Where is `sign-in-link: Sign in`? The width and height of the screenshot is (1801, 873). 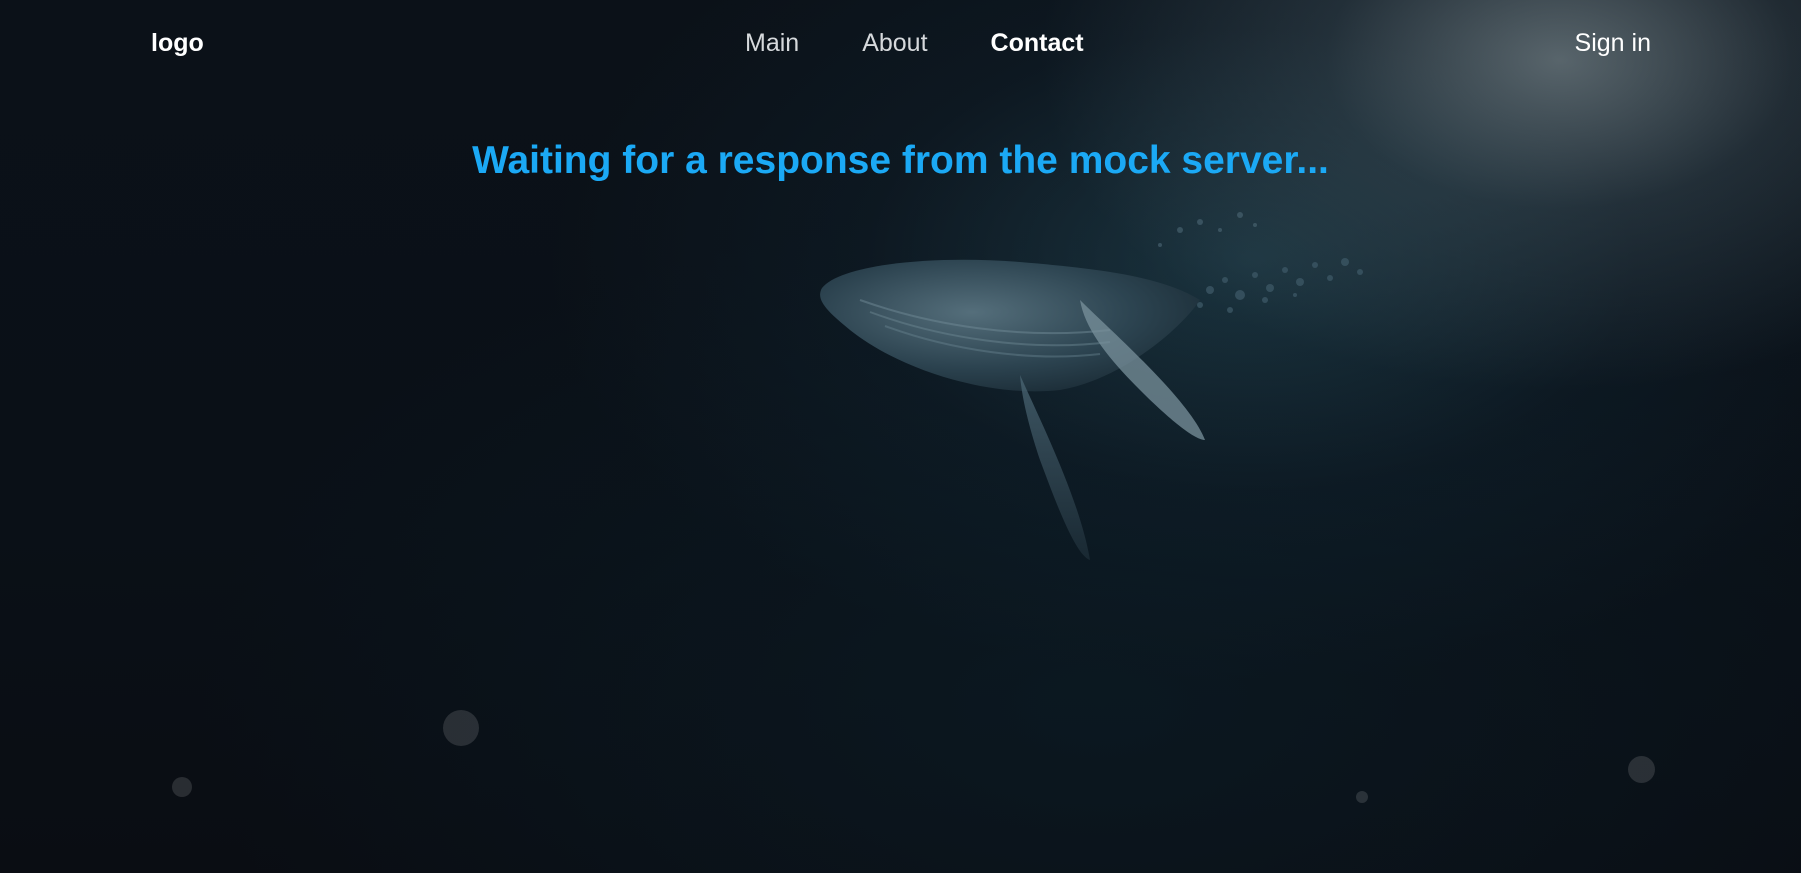 sign-in-link: Sign in is located at coordinates (1613, 43).